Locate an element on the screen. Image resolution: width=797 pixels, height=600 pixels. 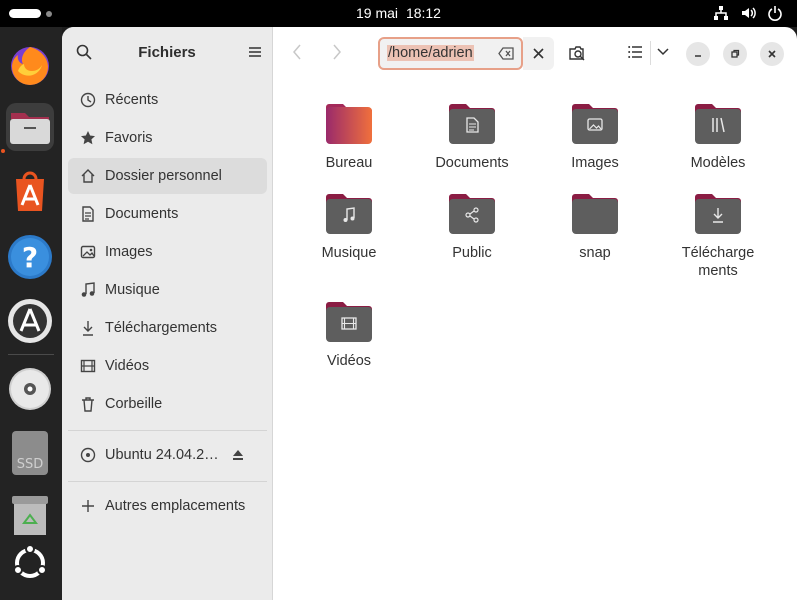
folder-templates: Modèles is located at coordinates (718, 137).